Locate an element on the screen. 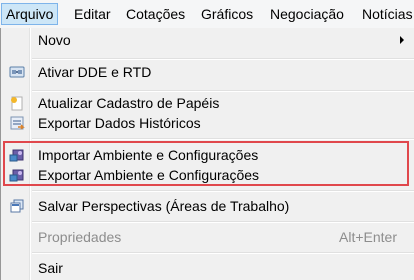 The height and width of the screenshot is (280, 414). menu-item-sair: Sair is located at coordinates (207, 268).